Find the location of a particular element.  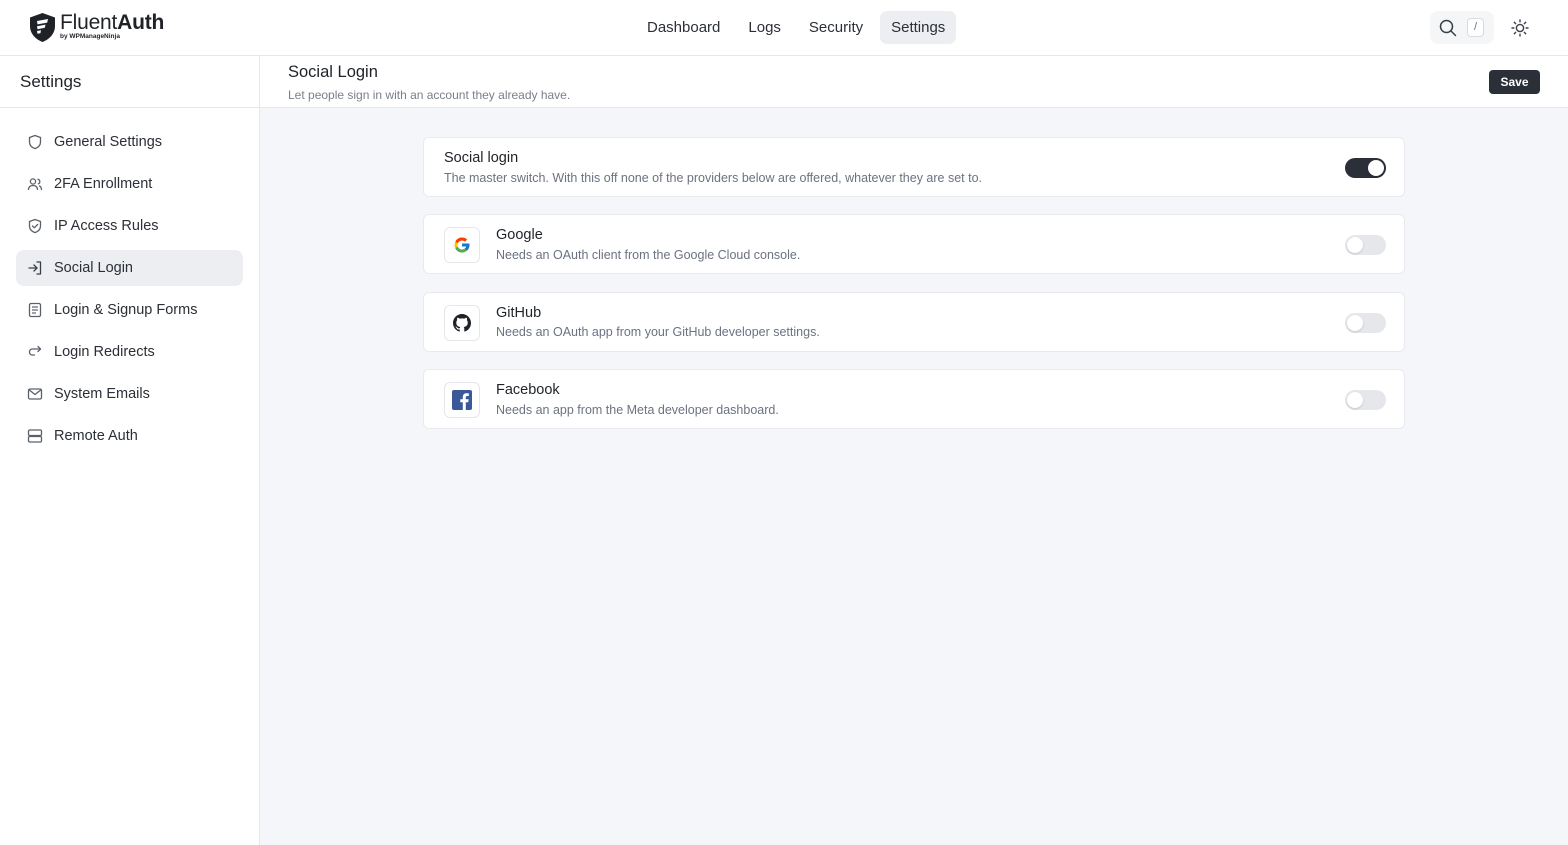

sidebar-item-login-redirects: Login Redirects is located at coordinates (129, 352).